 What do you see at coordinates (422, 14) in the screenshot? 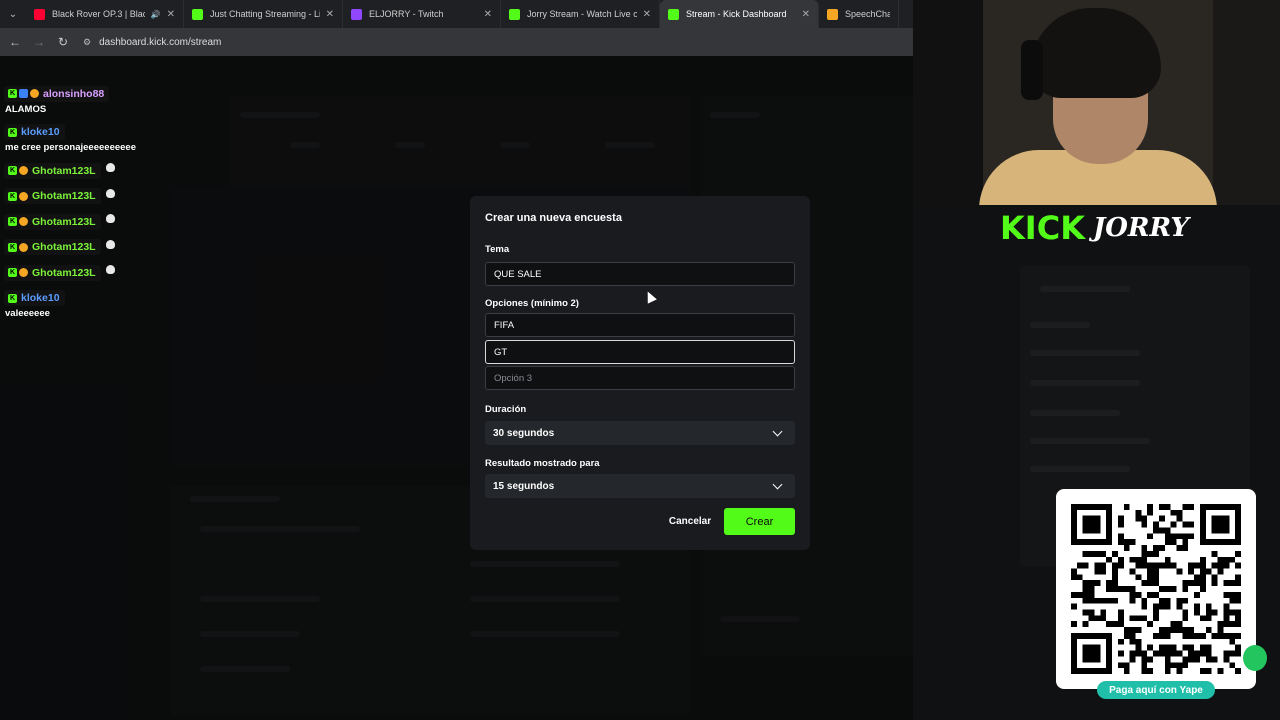
I see `browser-tab: ELJORRY - Twitch ✕` at bounding box center [422, 14].